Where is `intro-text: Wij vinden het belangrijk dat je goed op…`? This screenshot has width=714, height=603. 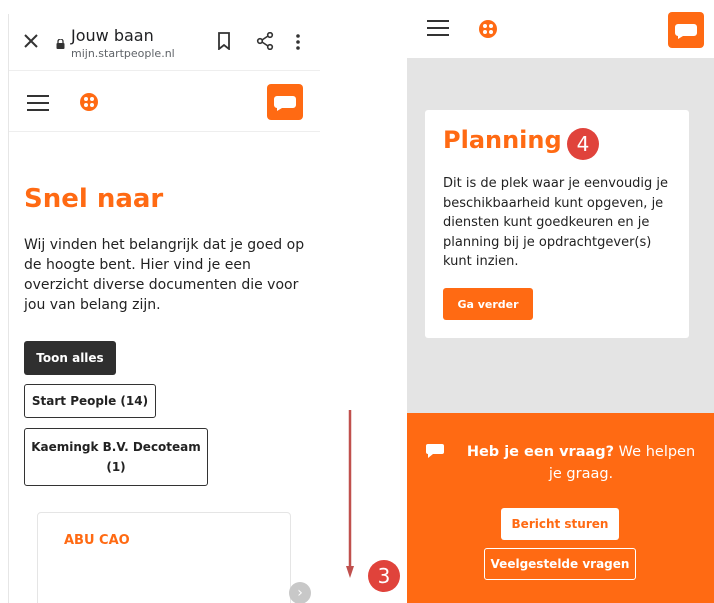 intro-text: Wij vinden het belangrijk dat je goed op… is located at coordinates (164, 275).